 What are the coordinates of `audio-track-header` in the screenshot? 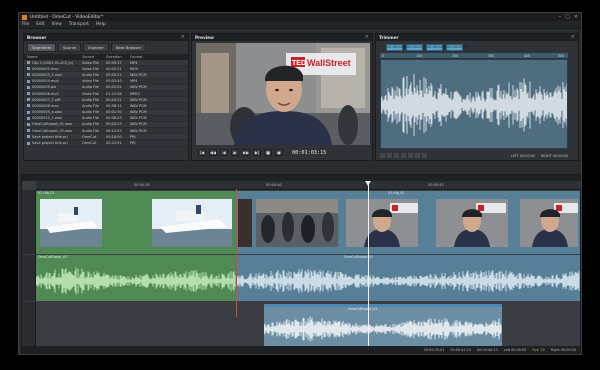 It's located at (29, 278).